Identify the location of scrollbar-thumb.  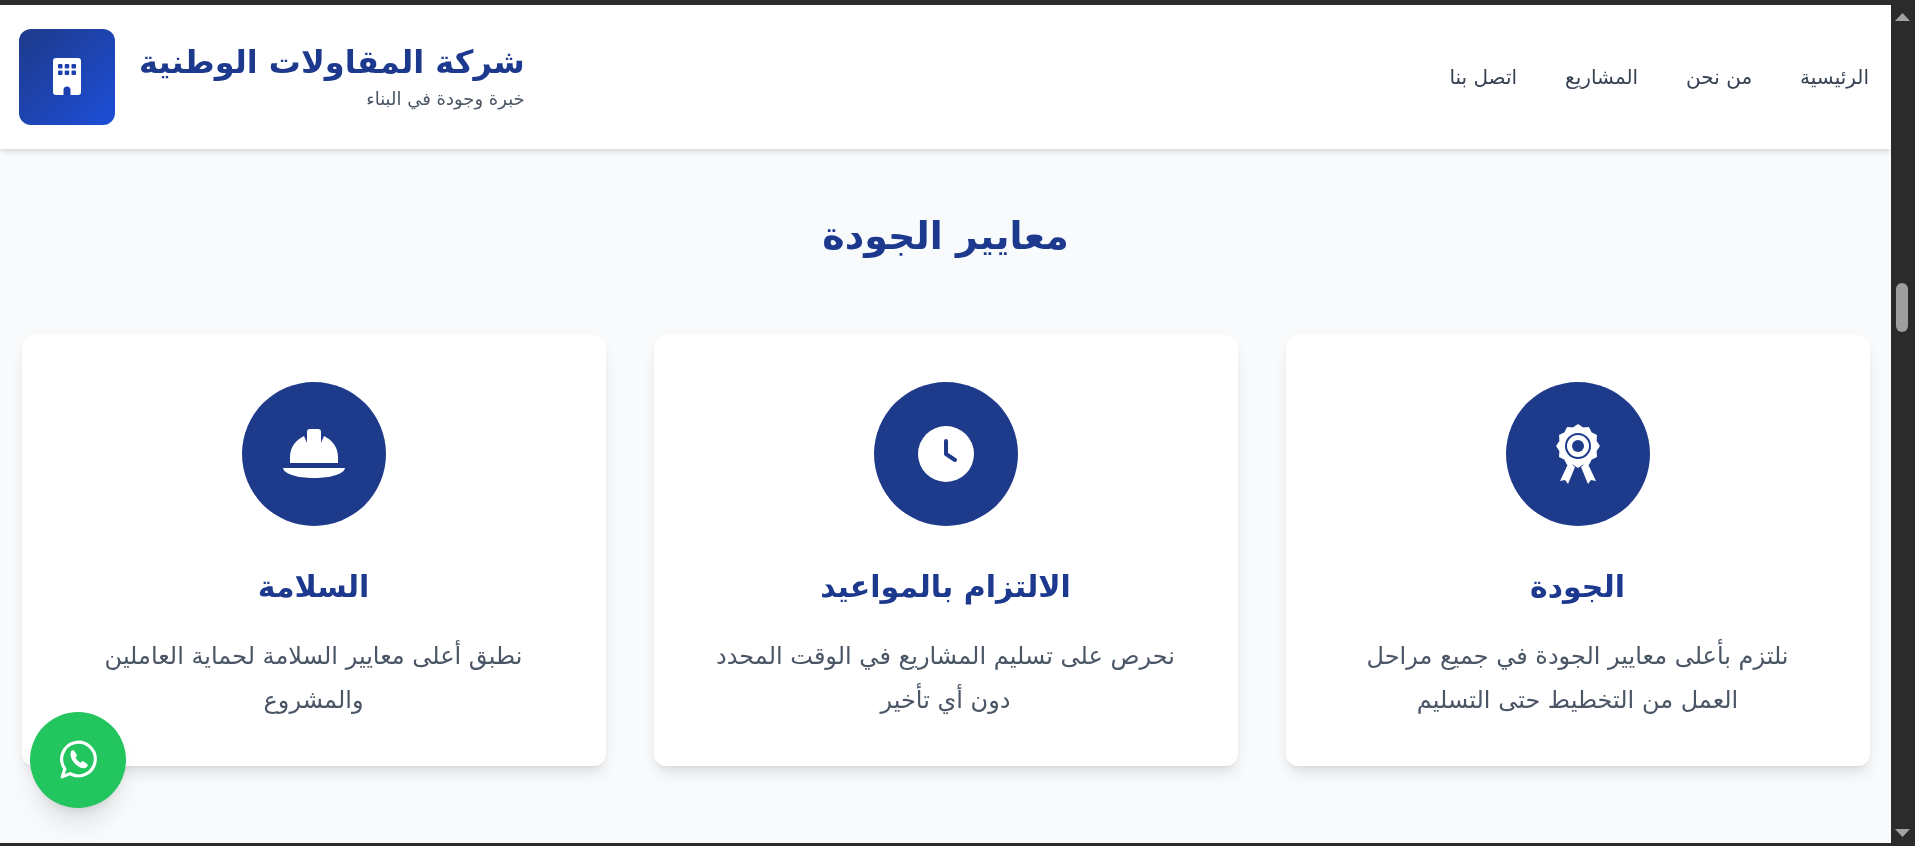
(1902, 307).